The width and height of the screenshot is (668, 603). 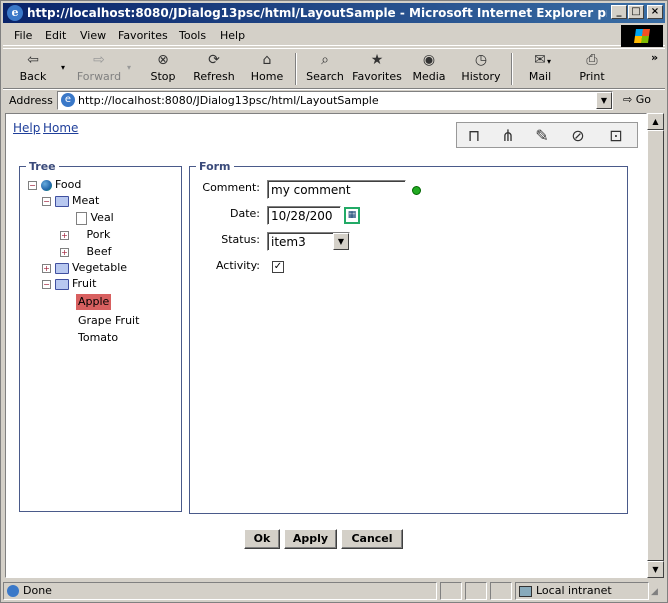 I want to click on tree-node-food: − Food, so click(x=54, y=185).